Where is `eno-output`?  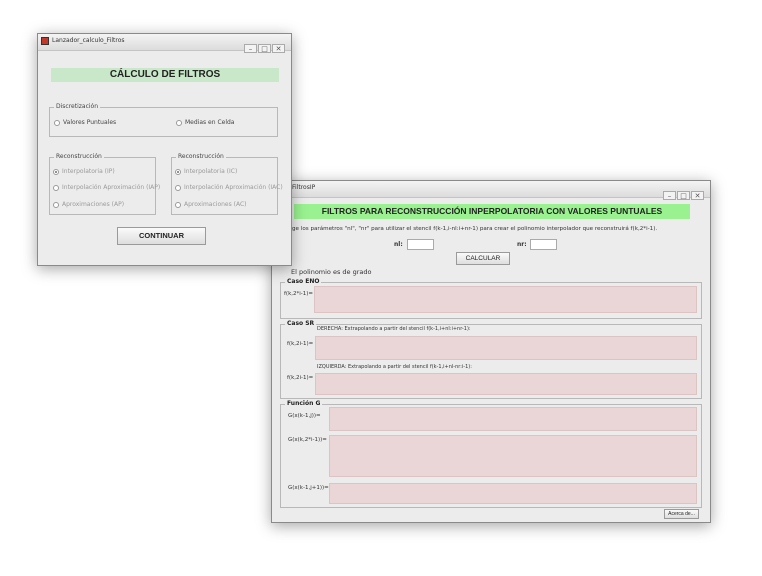 eno-output is located at coordinates (505, 299).